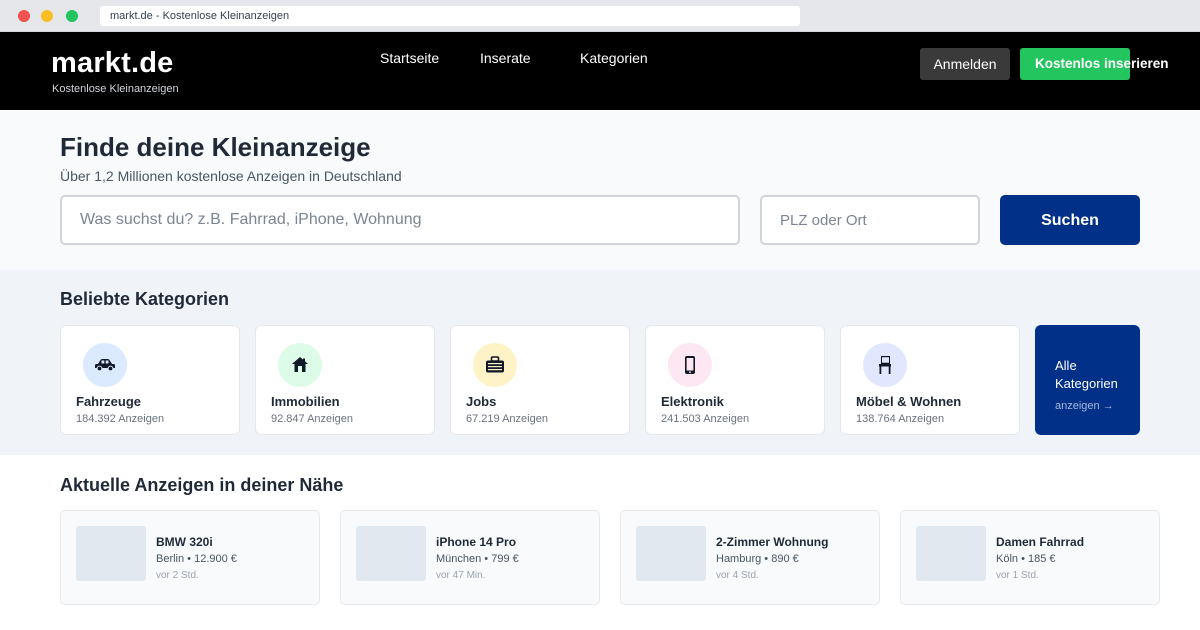  Describe the element at coordinates (540, 380) in the screenshot. I see `category-card-jobs: Jobs 67.219 Anzeigen` at that location.